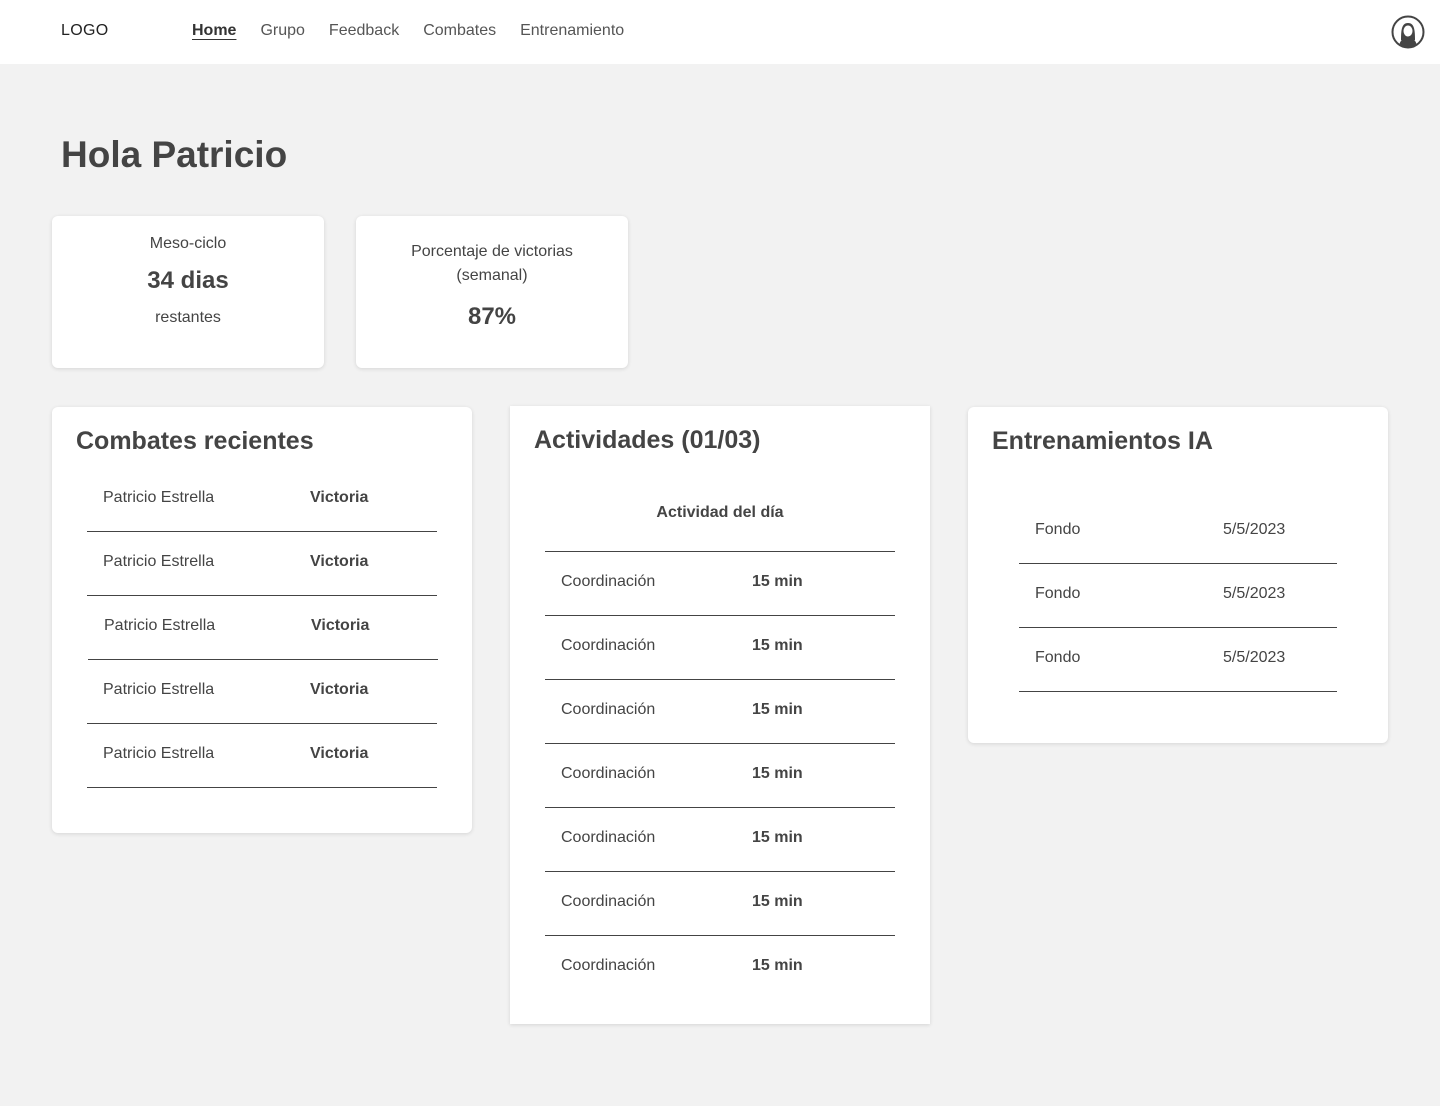 This screenshot has width=1440, height=1106. Describe the element at coordinates (188, 280) in the screenshot. I see `meso-cycle-value: 34 dias` at that location.